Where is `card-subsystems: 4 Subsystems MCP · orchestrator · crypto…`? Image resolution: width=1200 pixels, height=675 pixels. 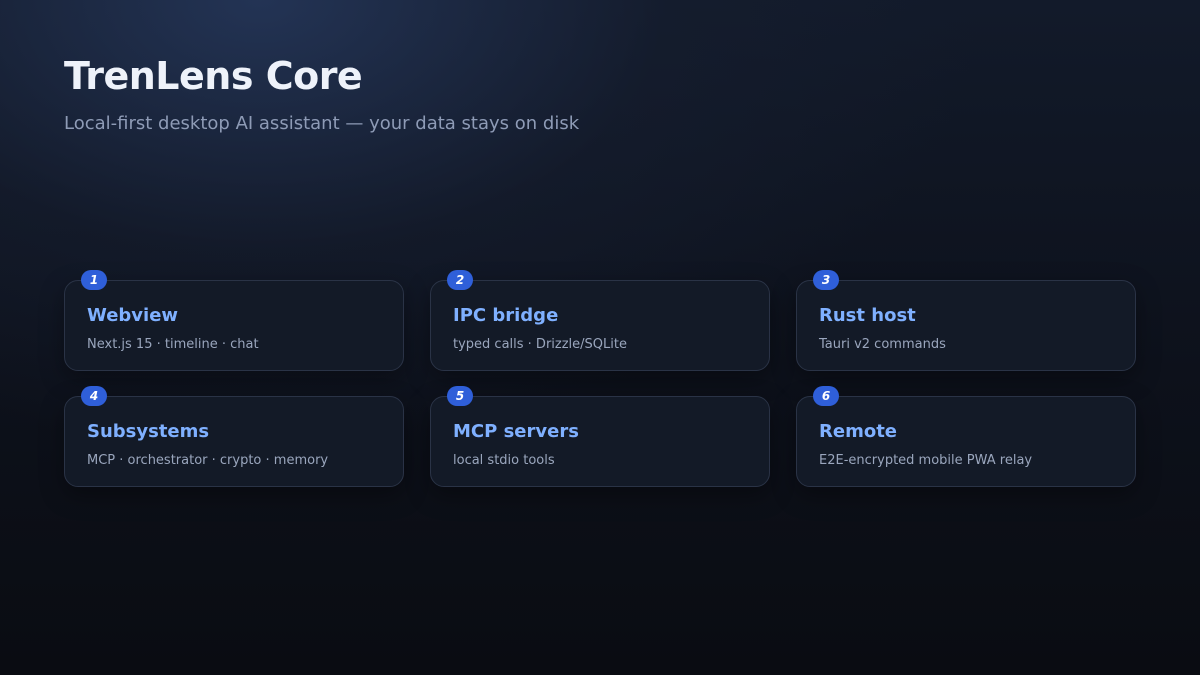
card-subsystems: 4 Subsystems MCP · orchestrator · crypto… is located at coordinates (234, 436).